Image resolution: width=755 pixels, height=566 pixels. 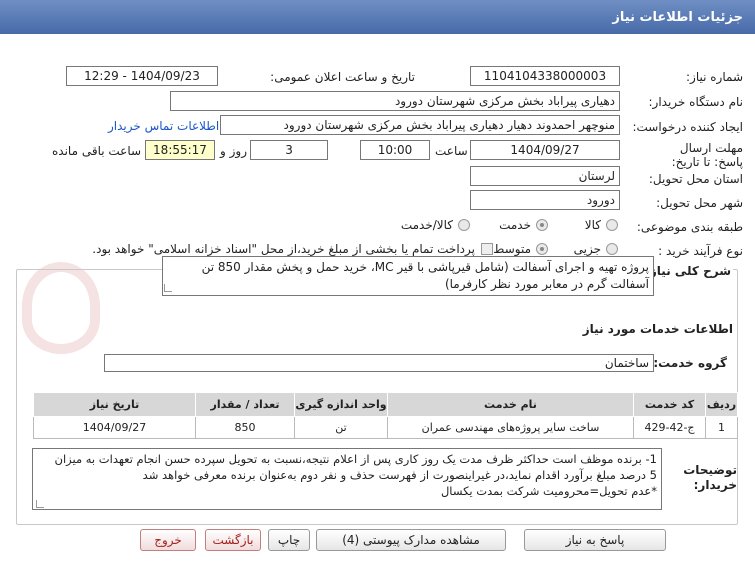 What do you see at coordinates (451, 151) in the screenshot?
I see `deadline-time-label: ساعت` at bounding box center [451, 151].